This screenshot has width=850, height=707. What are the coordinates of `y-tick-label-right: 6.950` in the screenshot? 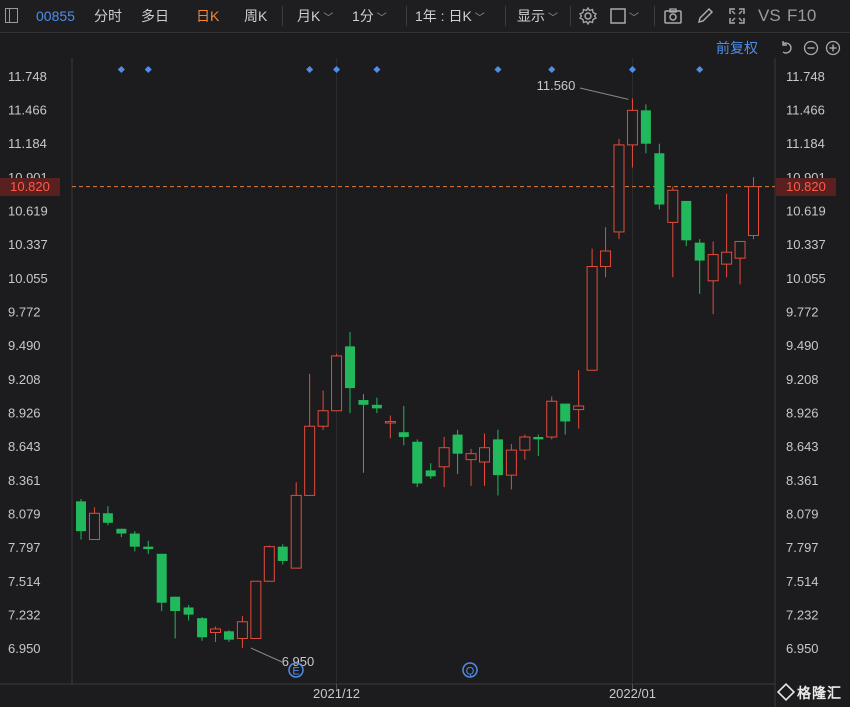 It's located at (802, 648).